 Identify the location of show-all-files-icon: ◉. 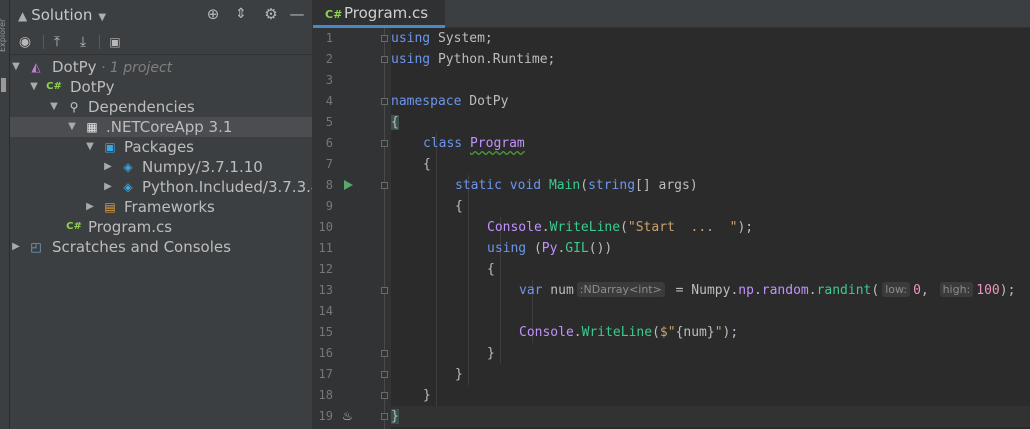
(25, 42).